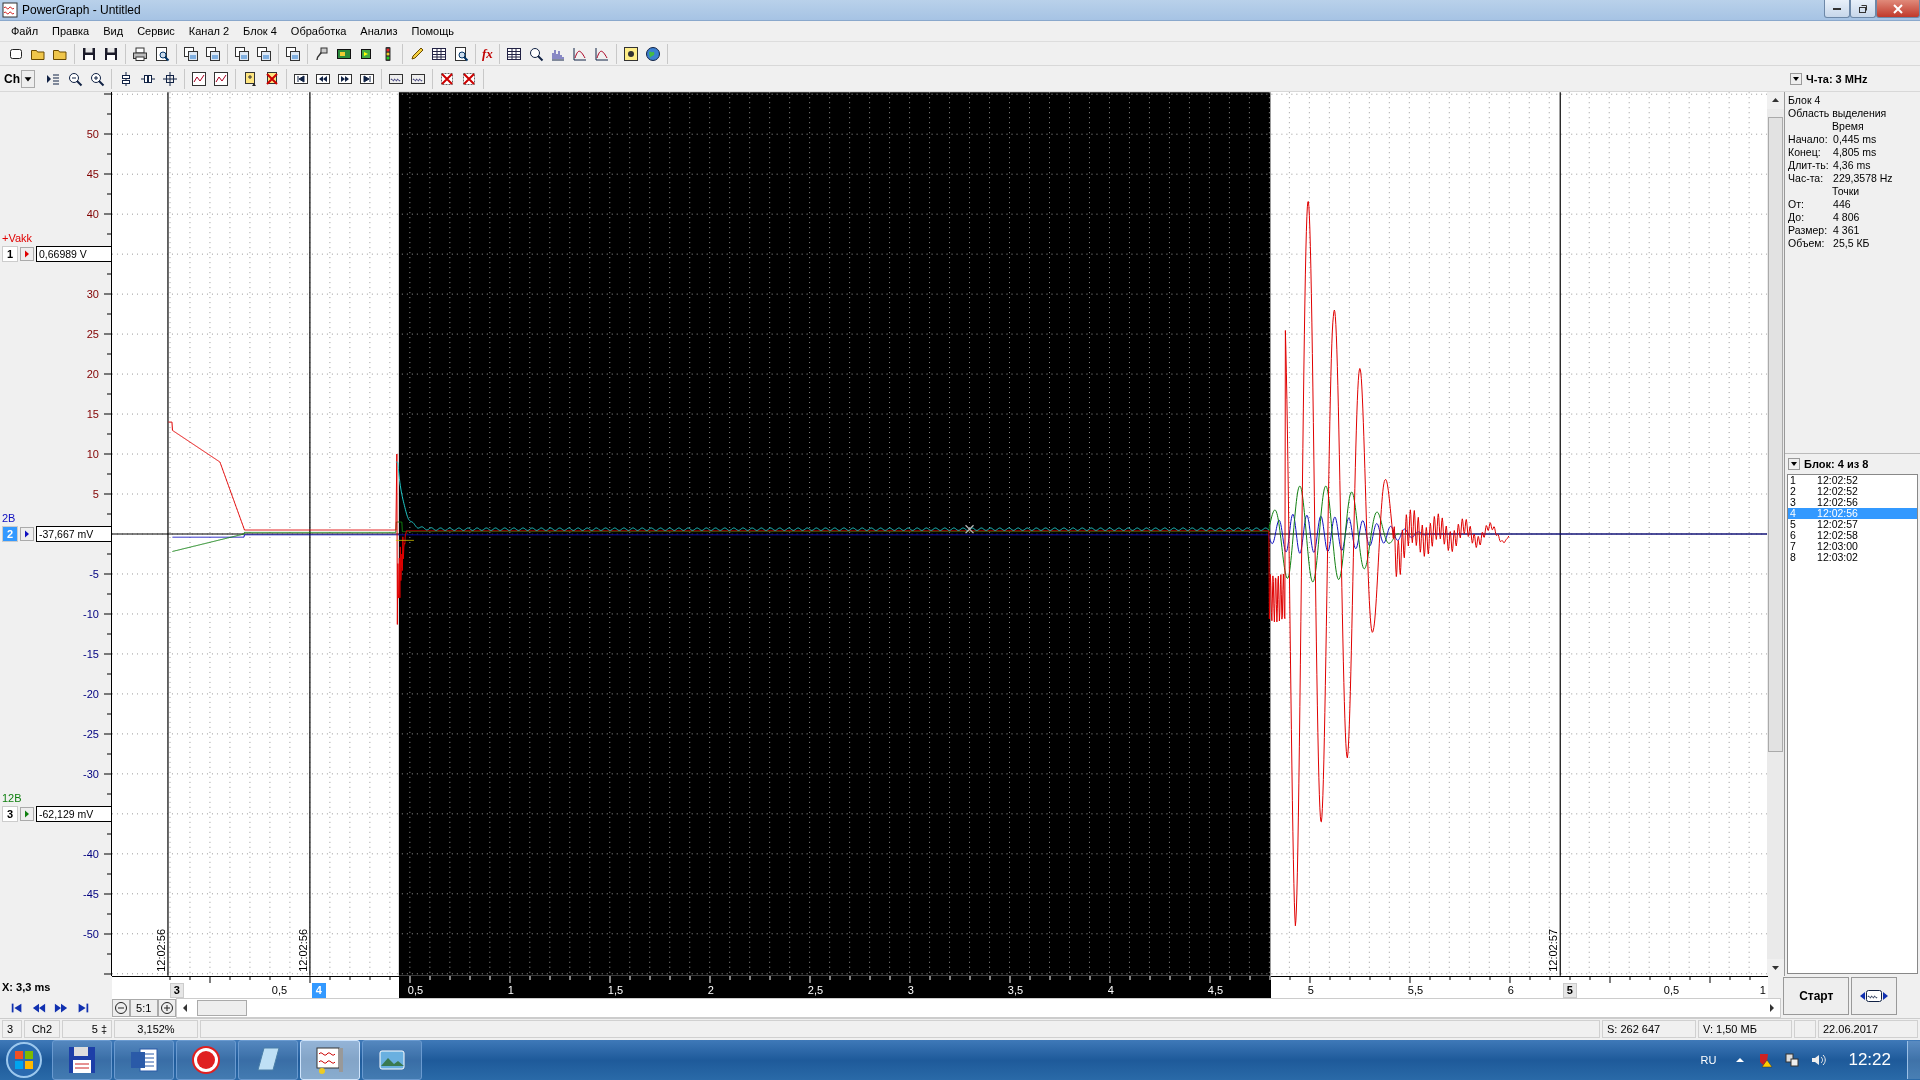  What do you see at coordinates (910, 990) in the screenshot?
I see `x-axis-label: 3` at bounding box center [910, 990].